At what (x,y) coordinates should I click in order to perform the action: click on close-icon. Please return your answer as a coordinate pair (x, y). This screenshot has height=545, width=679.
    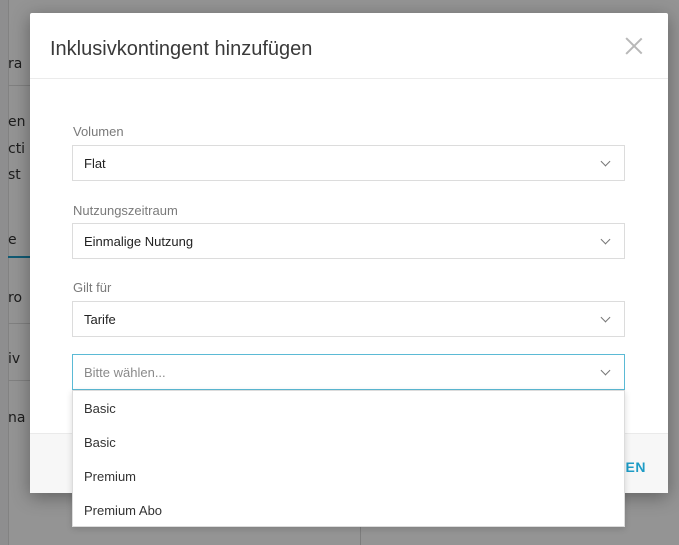
    Looking at the image, I should click on (634, 45).